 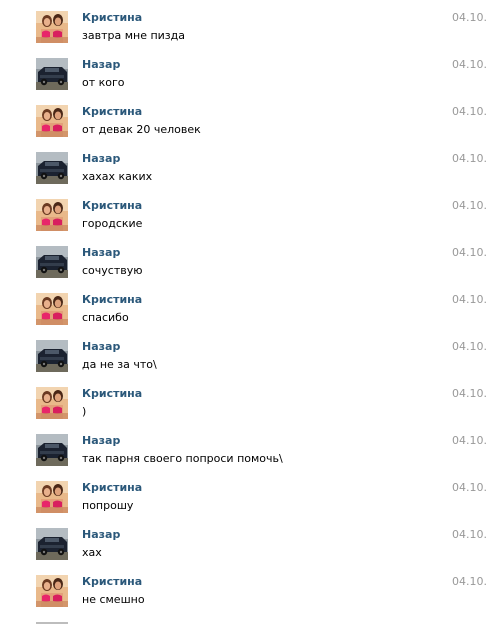 I want to click on message-row: Кристина городские 04.10.1, so click(x=243, y=211).